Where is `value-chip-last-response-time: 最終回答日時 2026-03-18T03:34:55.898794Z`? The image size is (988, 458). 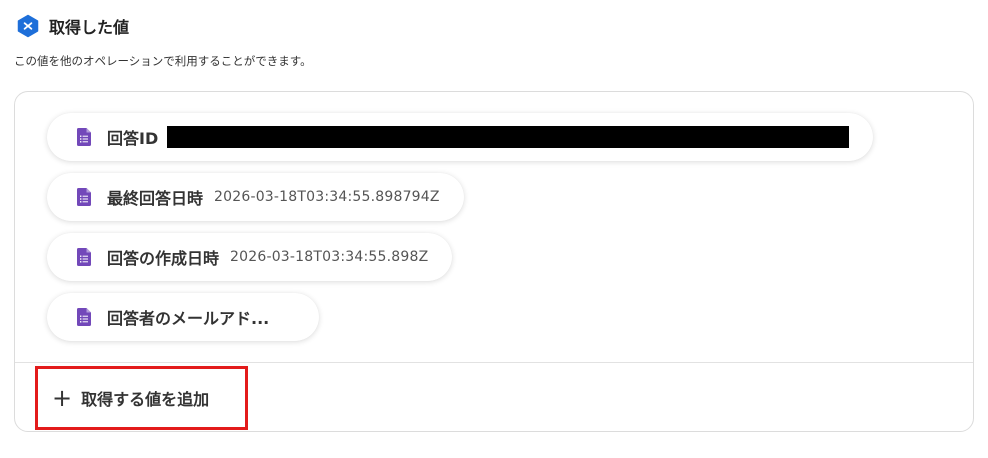
value-chip-last-response-time: 最終回答日時 2026-03-18T03:34:55.898794Z is located at coordinates (255, 197).